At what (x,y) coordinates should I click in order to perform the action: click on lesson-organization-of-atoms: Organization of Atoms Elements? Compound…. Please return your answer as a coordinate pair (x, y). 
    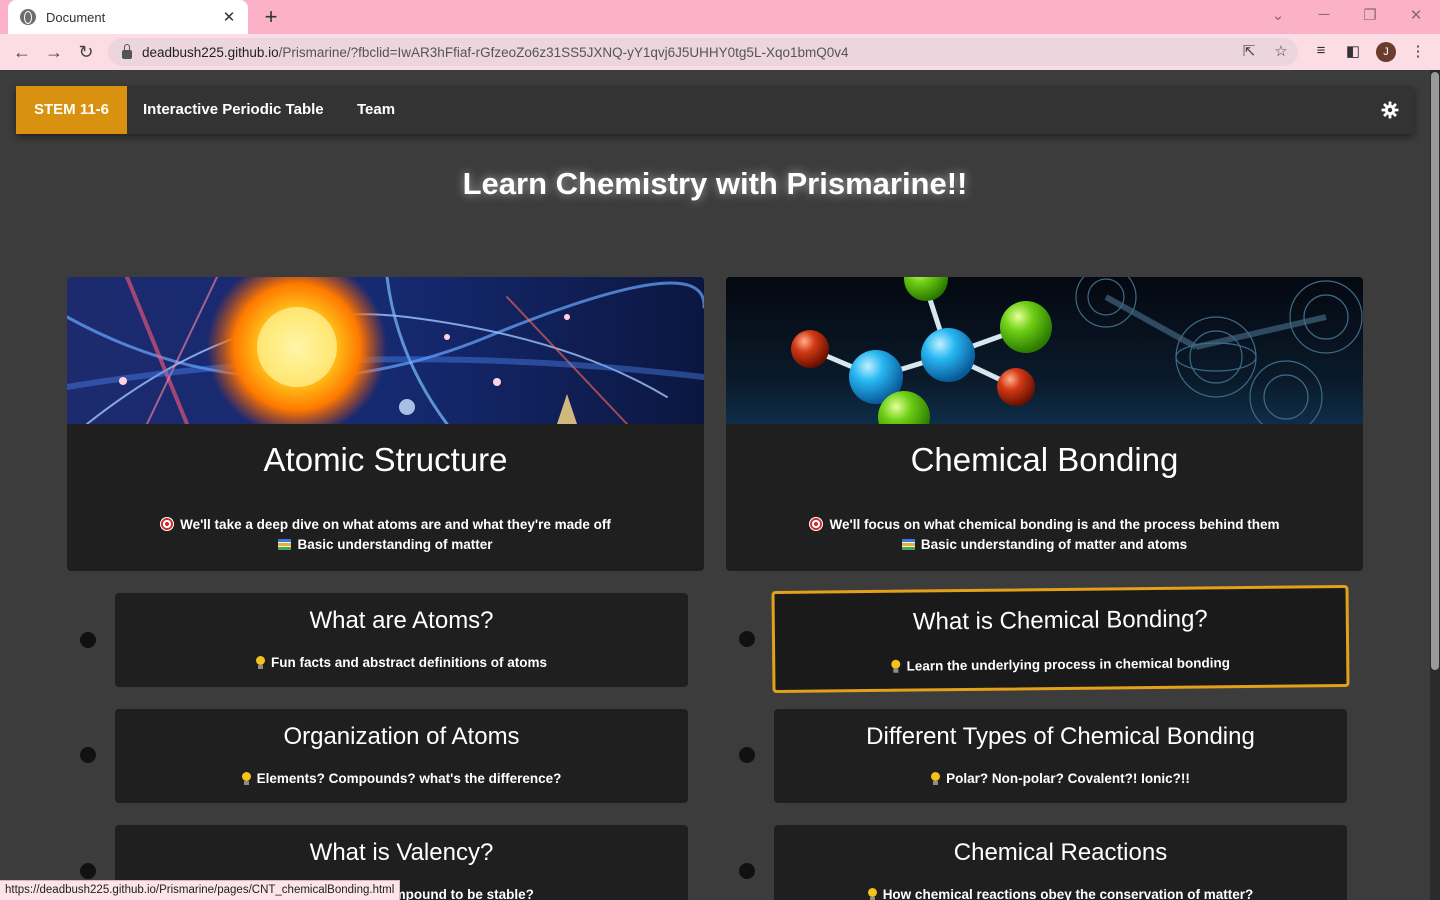
    Looking at the image, I should click on (401, 756).